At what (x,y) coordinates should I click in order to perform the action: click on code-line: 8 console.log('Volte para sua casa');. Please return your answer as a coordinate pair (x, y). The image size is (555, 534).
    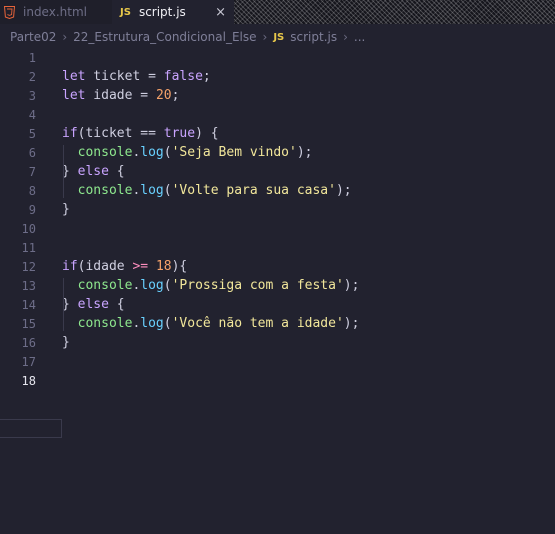
    Looking at the image, I should click on (277, 190).